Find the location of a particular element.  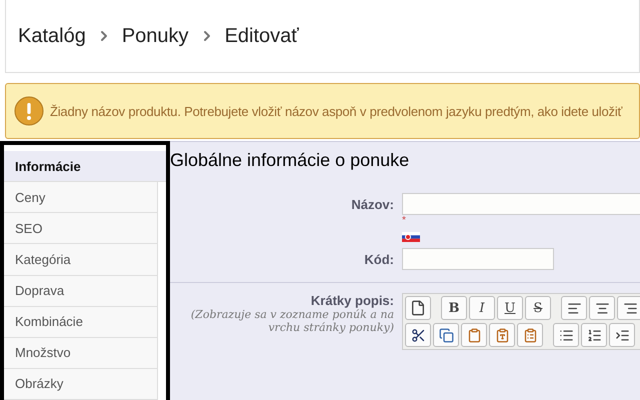

sidebar-tab: Kombinácie is located at coordinates (81, 322).